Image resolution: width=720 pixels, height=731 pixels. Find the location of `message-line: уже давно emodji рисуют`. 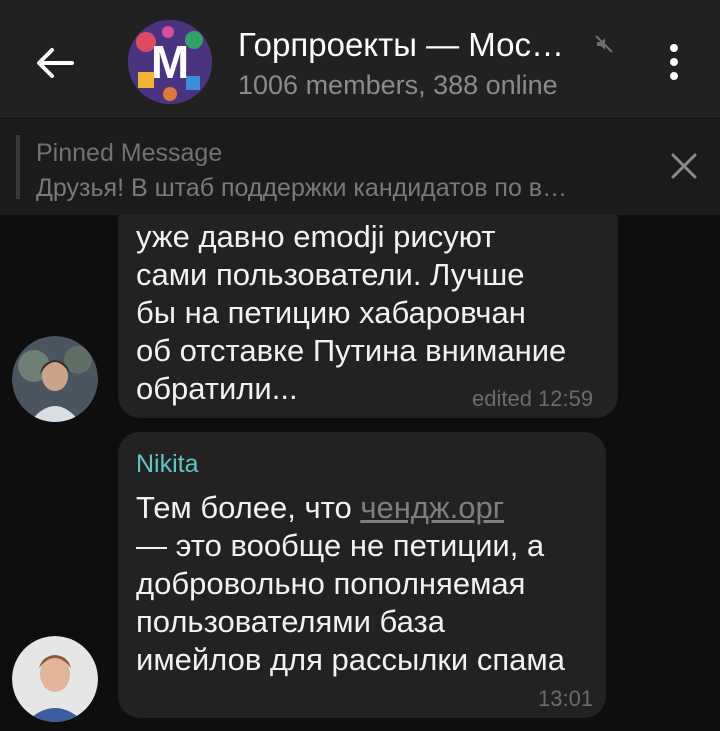

message-line: уже давно emodji рисуют is located at coordinates (316, 236).